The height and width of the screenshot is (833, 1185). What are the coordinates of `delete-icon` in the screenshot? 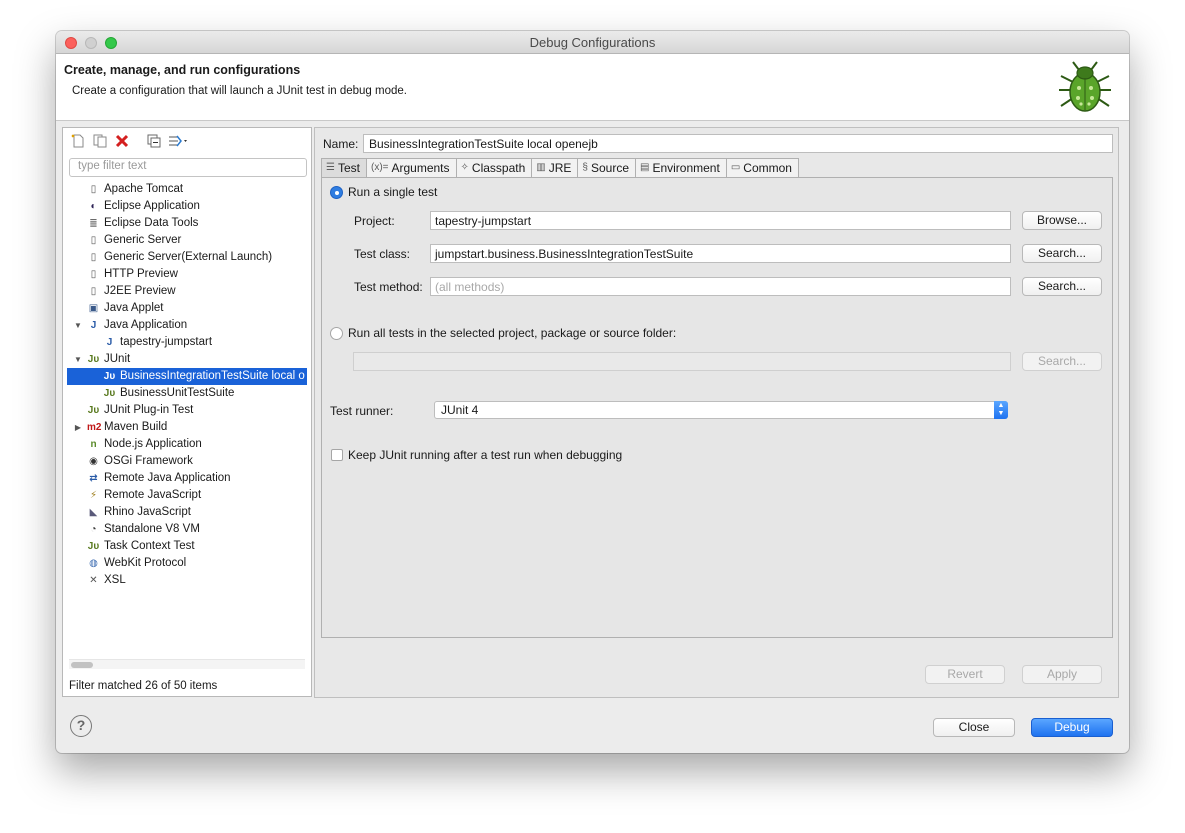 It's located at (122, 141).